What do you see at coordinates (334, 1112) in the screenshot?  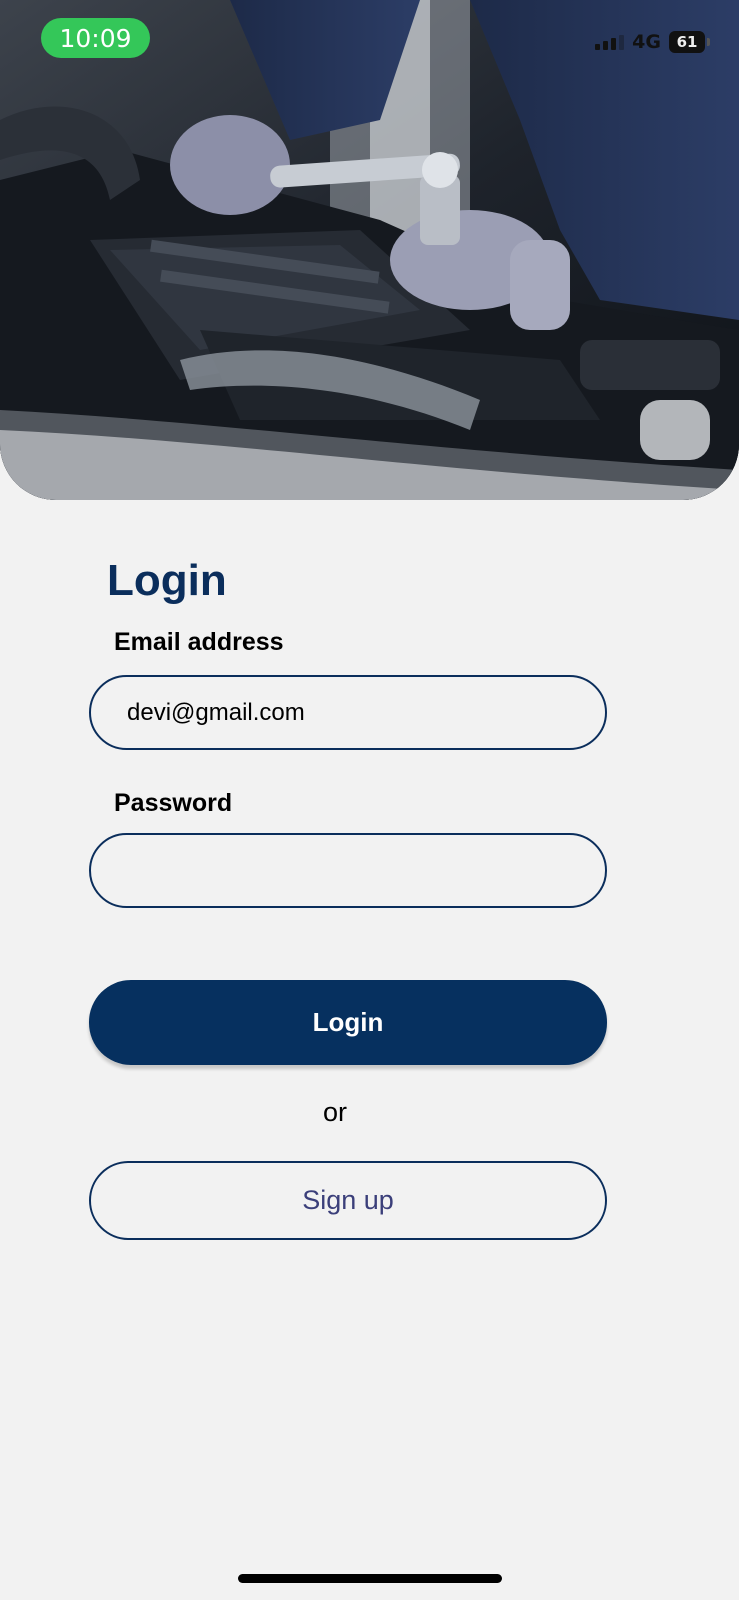 I see `or-divider-text: or` at bounding box center [334, 1112].